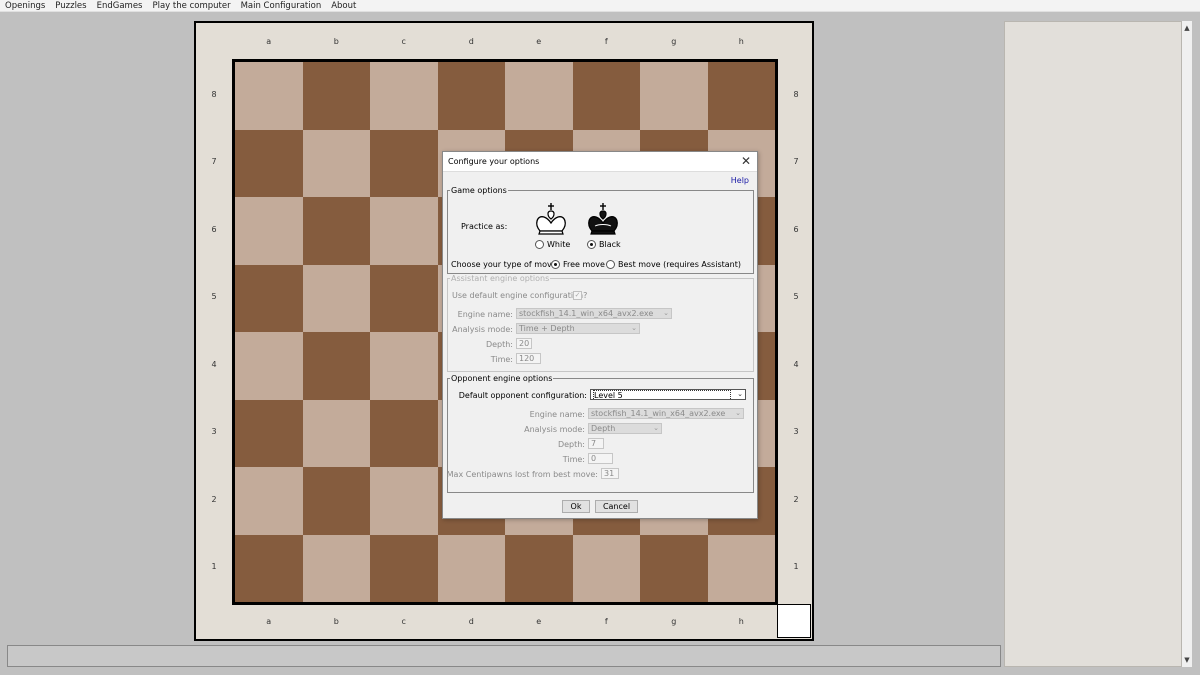 The height and width of the screenshot is (675, 1200). Describe the element at coordinates (471, 568) in the screenshot. I see `board-square-d1` at that location.